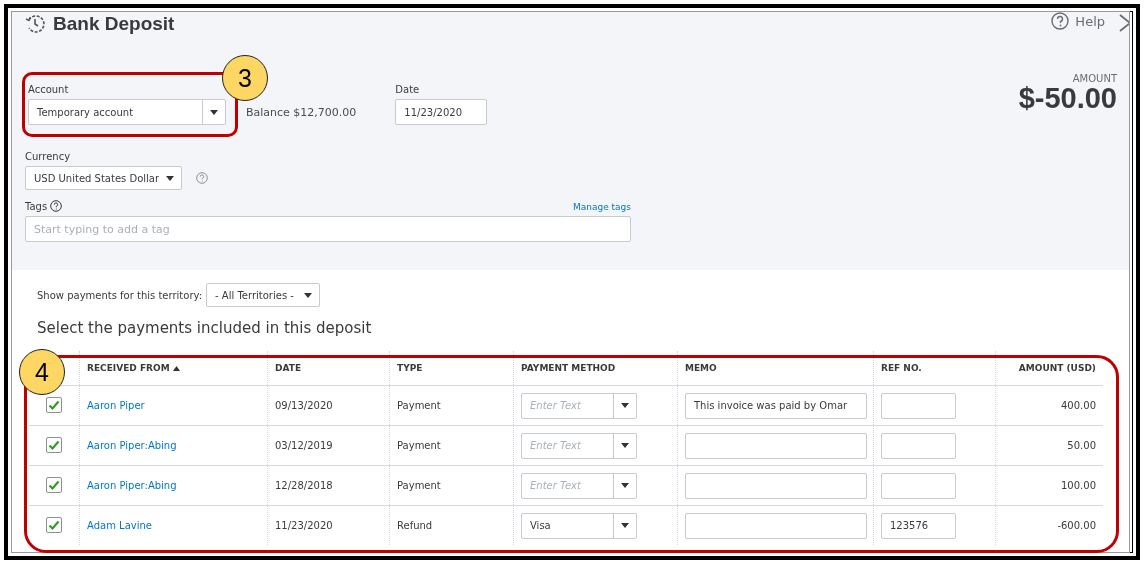 The height and width of the screenshot is (564, 1144). I want to click on customer-link: Aaron Piper, so click(116, 405).